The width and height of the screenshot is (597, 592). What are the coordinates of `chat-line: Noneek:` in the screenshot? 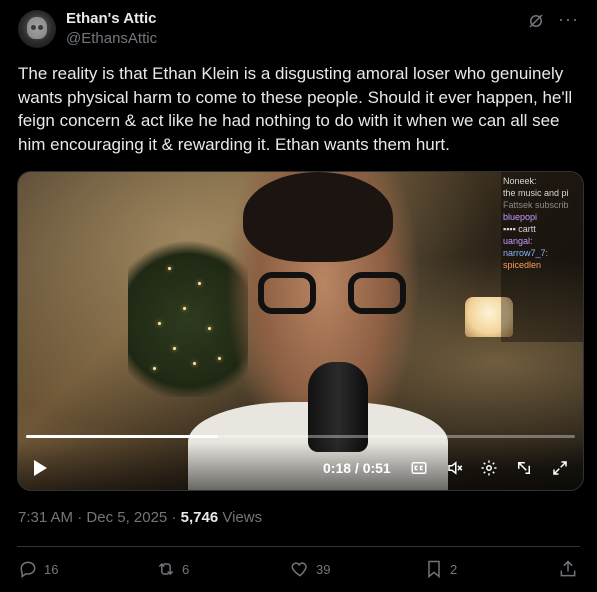 It's located at (520, 181).